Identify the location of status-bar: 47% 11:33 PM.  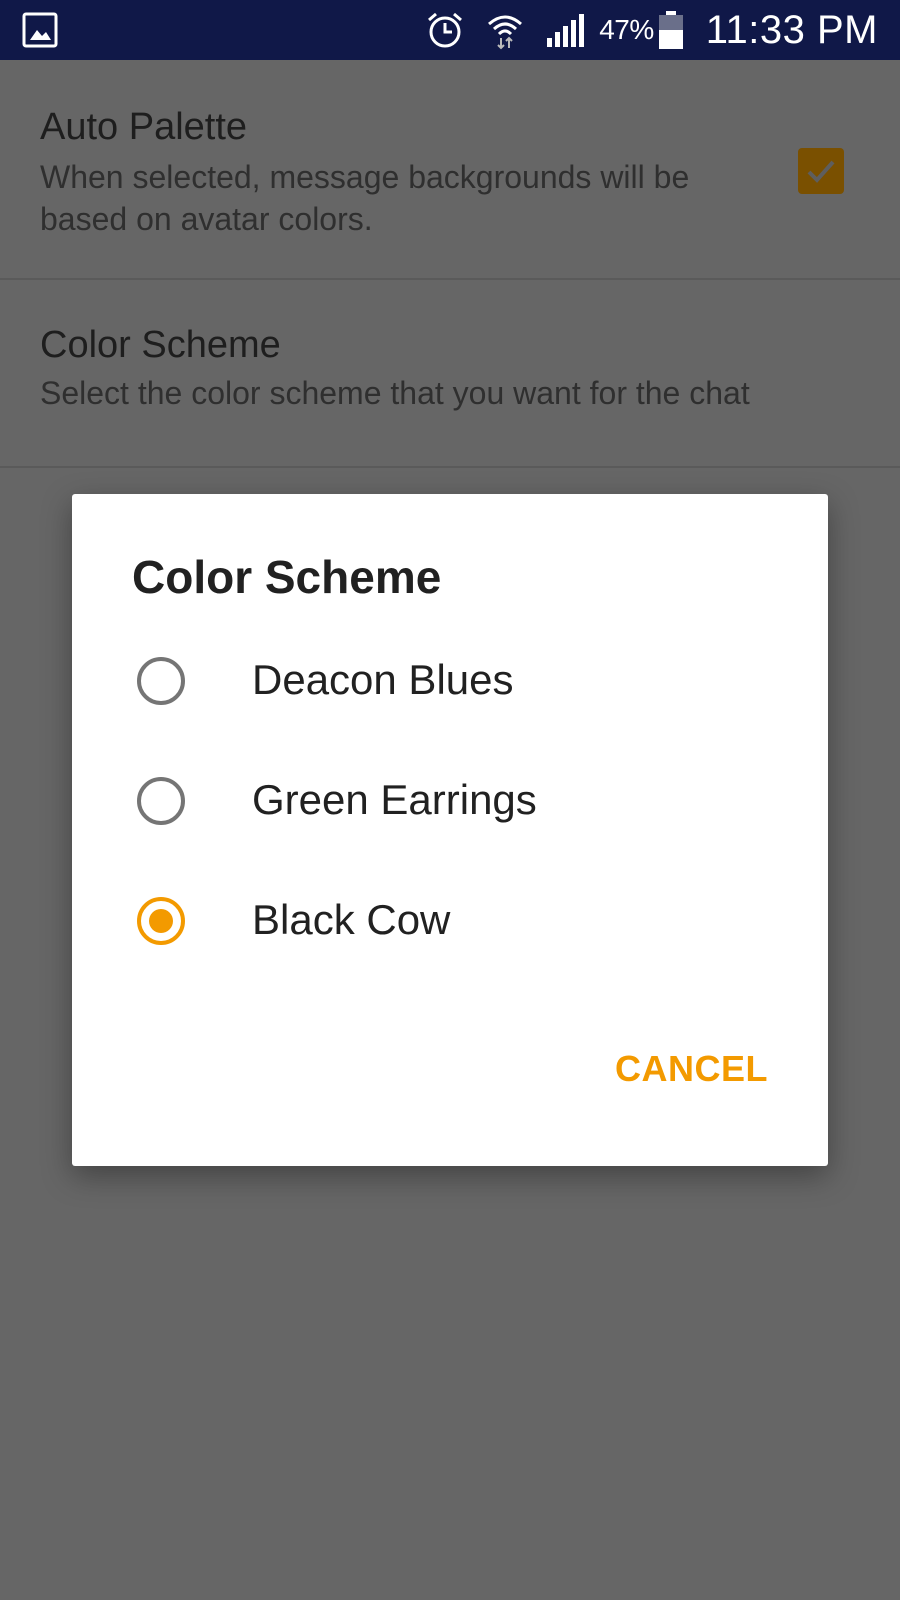
(450, 30).